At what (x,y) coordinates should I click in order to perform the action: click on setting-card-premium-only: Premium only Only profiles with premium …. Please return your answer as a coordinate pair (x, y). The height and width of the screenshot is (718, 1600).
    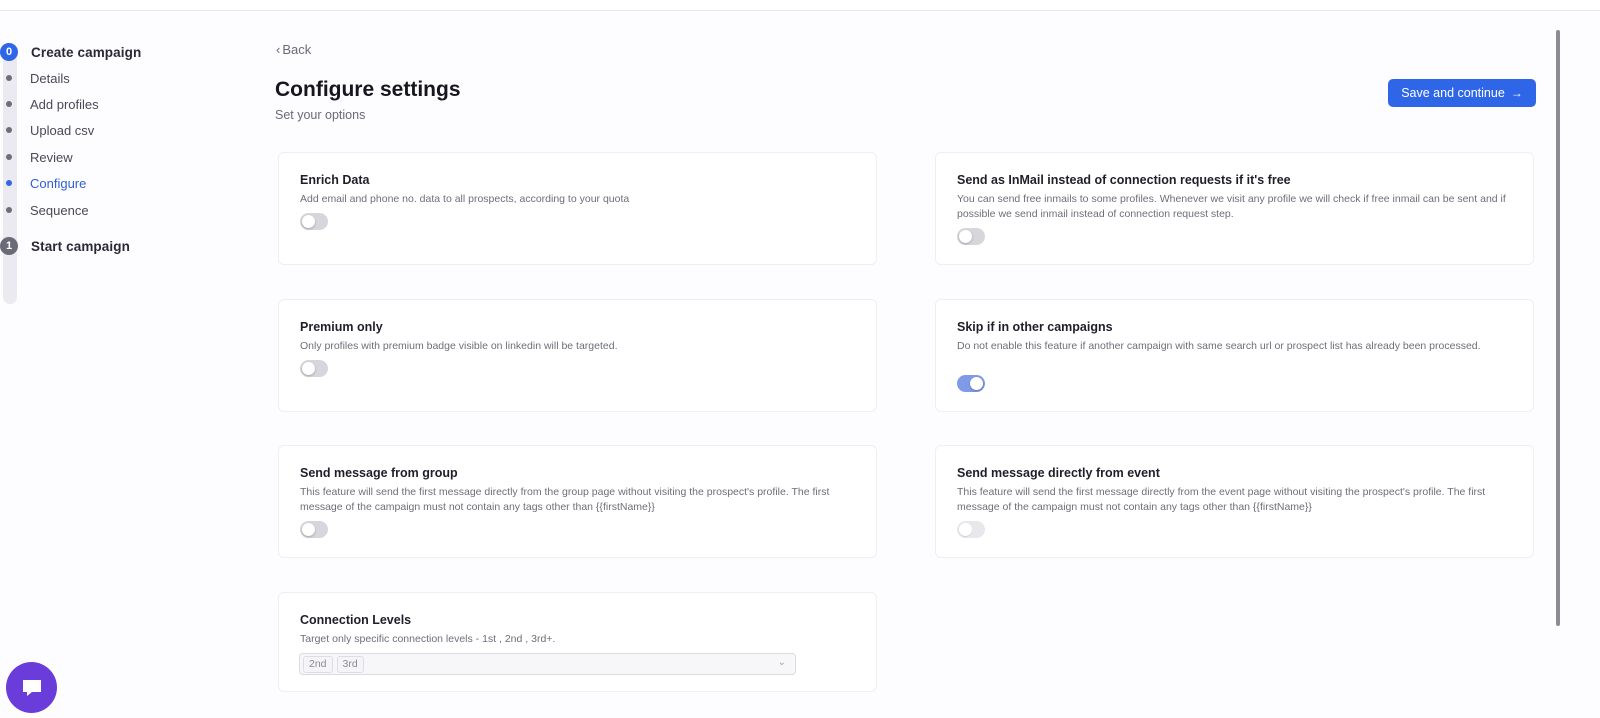
    Looking at the image, I should click on (577, 355).